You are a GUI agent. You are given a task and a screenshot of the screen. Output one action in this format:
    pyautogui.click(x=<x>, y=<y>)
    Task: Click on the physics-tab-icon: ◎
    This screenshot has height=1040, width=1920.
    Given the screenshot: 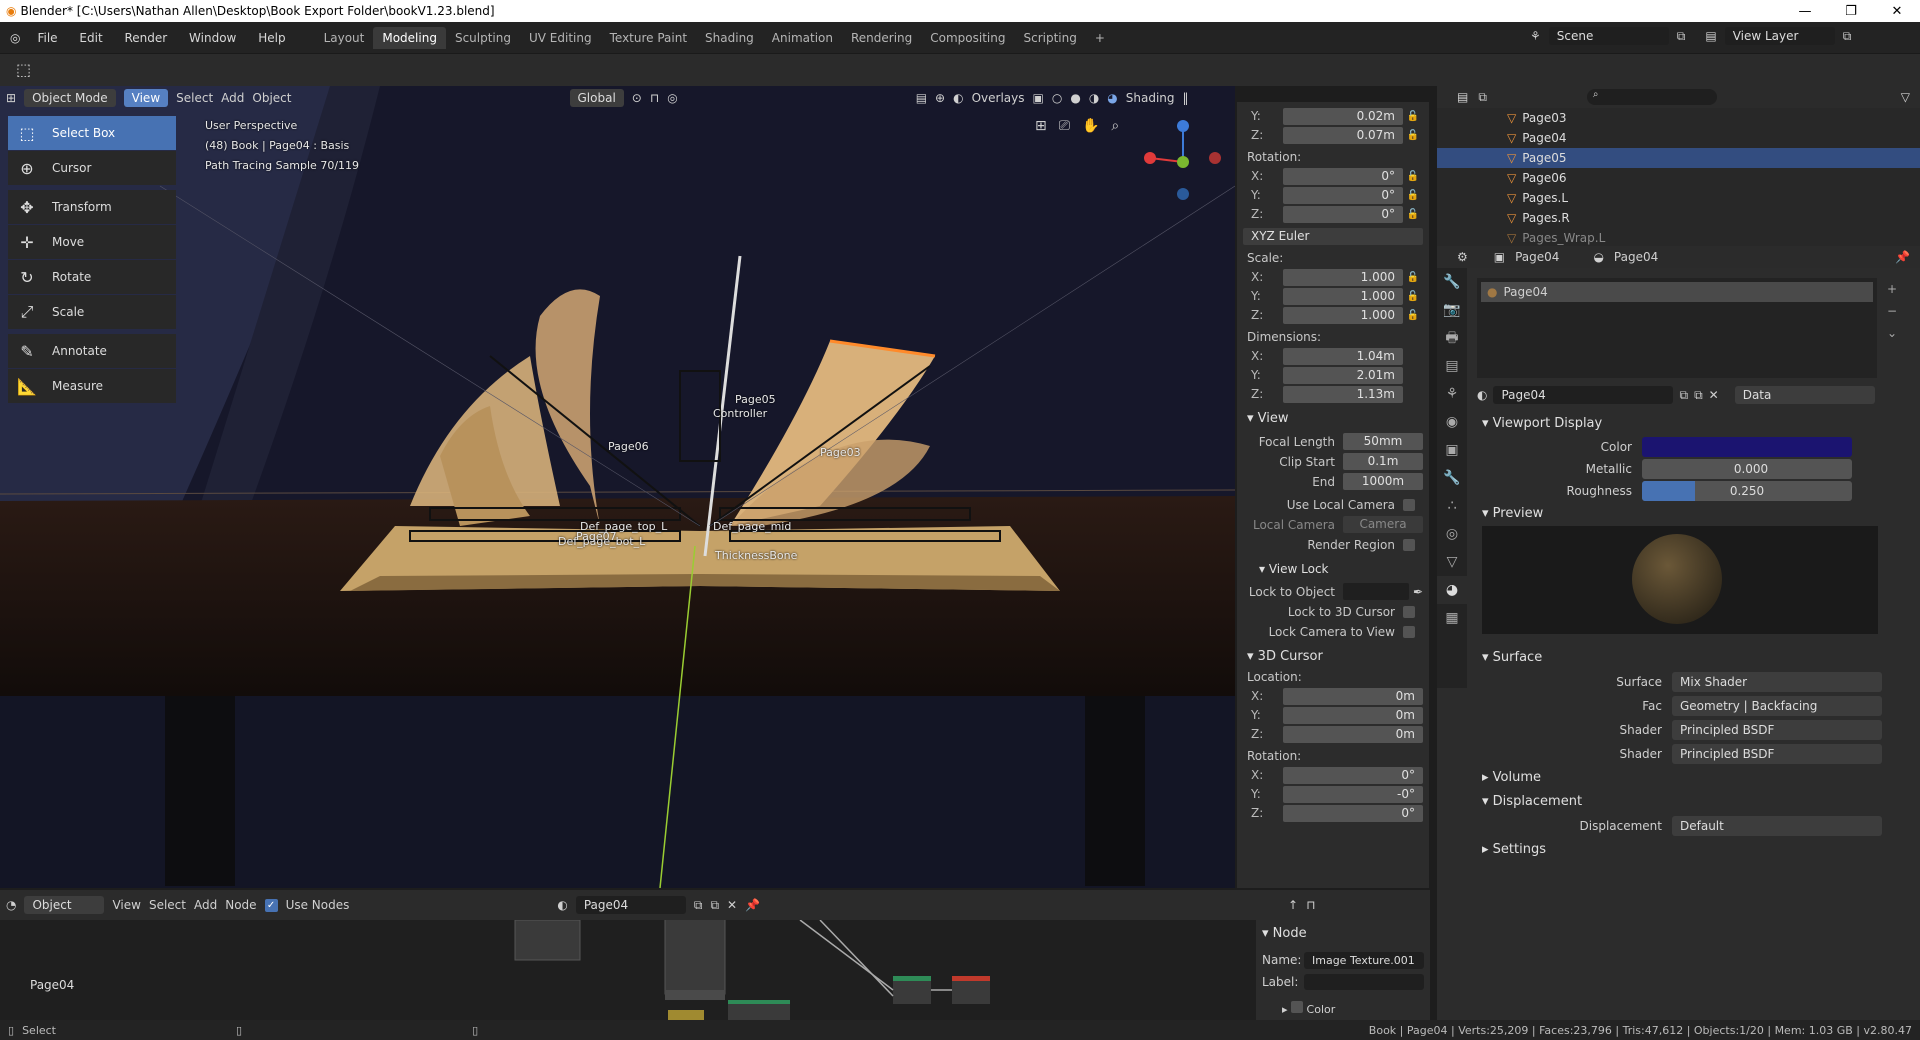 What is the action you would take?
    pyautogui.click(x=1452, y=534)
    